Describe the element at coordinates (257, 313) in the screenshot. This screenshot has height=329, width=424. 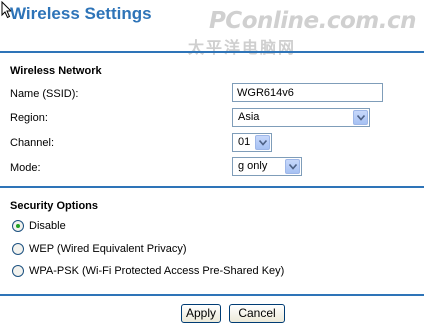
I see `cancel-button: Cancel` at that location.